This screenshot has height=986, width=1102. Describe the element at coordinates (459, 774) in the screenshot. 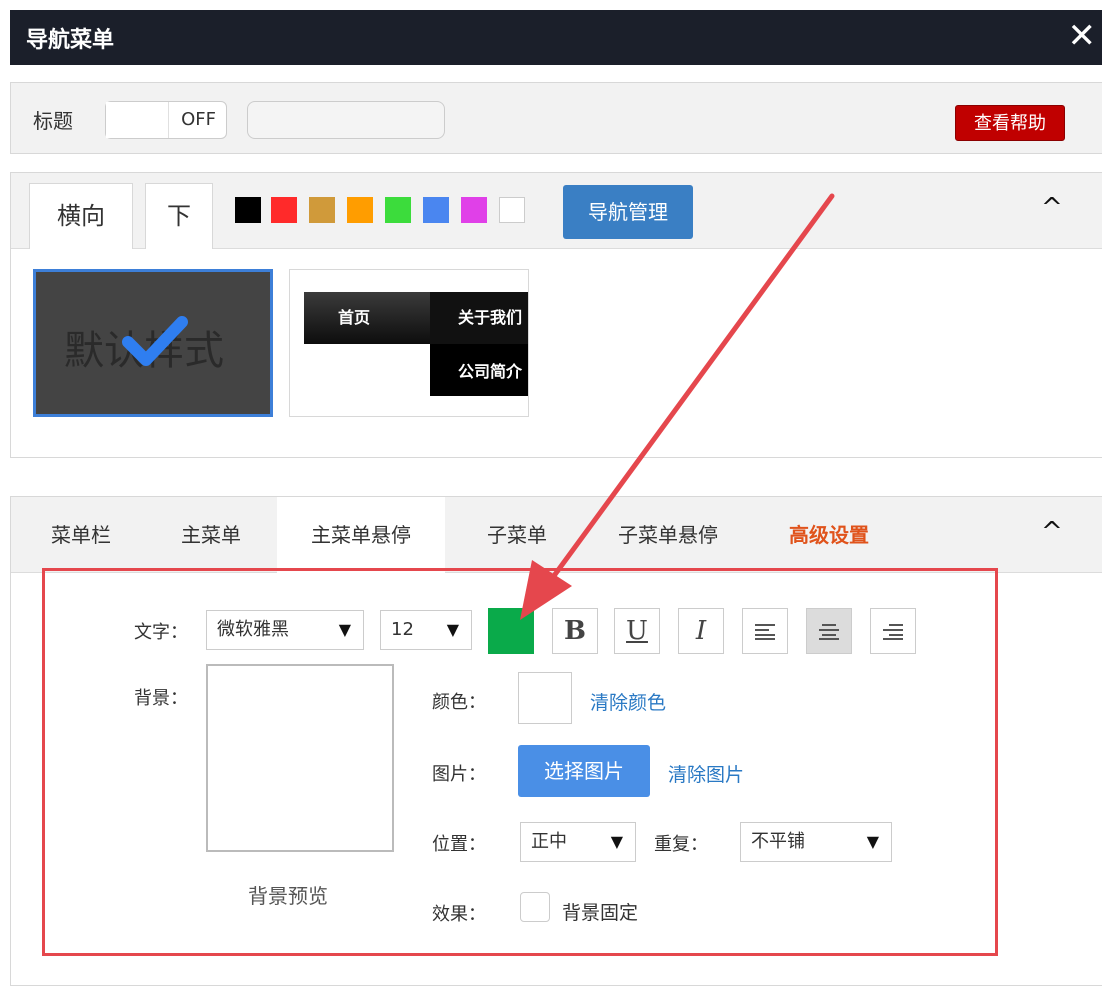

I see `image-label: 图片：` at that location.